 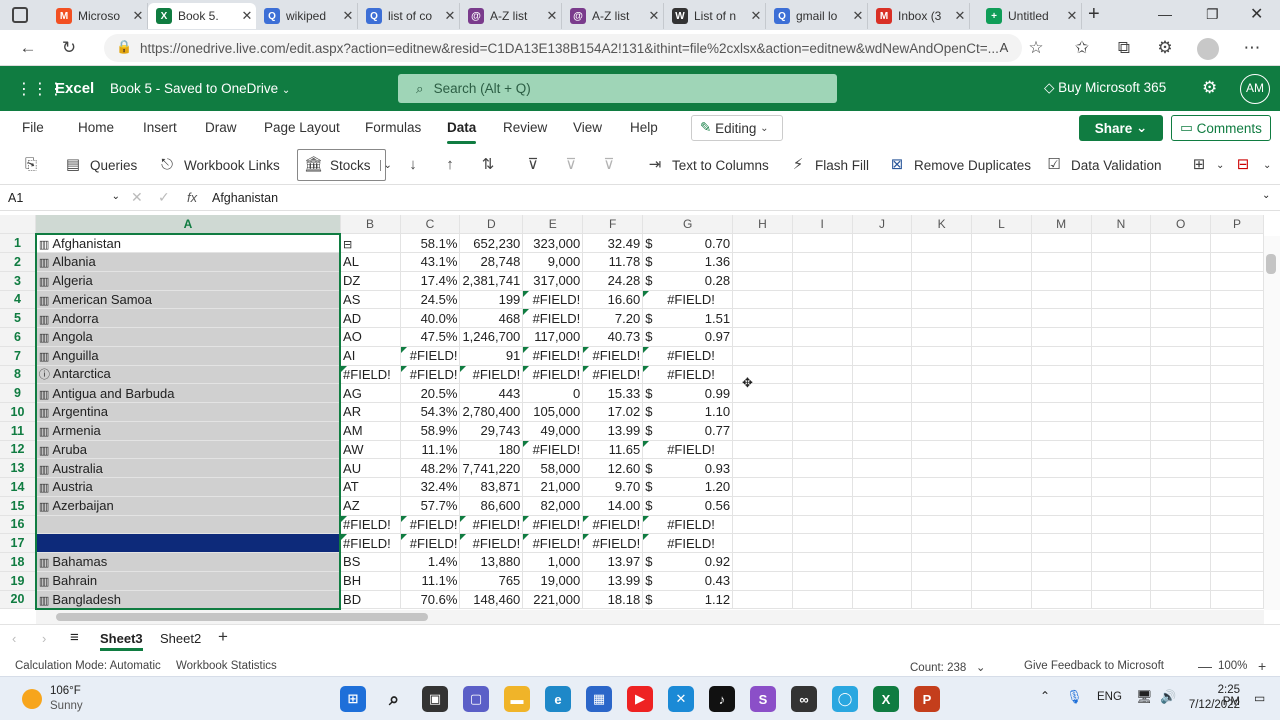 What do you see at coordinates (1105, 88) in the screenshot?
I see `buy-microsoft-365-link: ◇ Buy Microsoft 365` at bounding box center [1105, 88].